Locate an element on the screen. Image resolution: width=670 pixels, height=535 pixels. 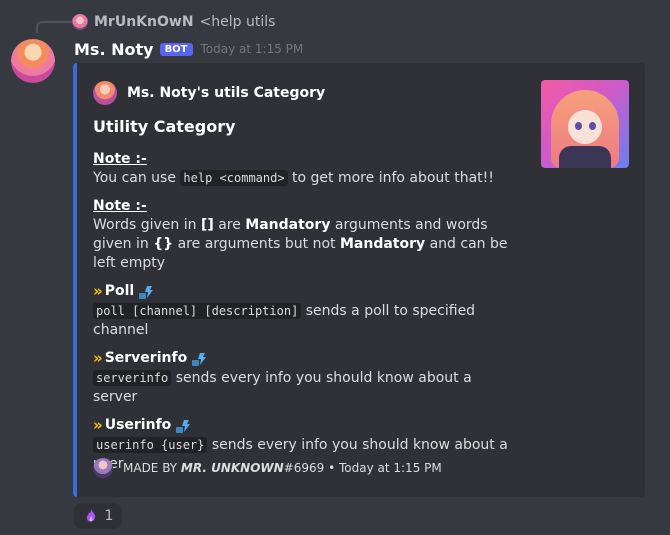
purple-fire-icon is located at coordinates (91, 516).